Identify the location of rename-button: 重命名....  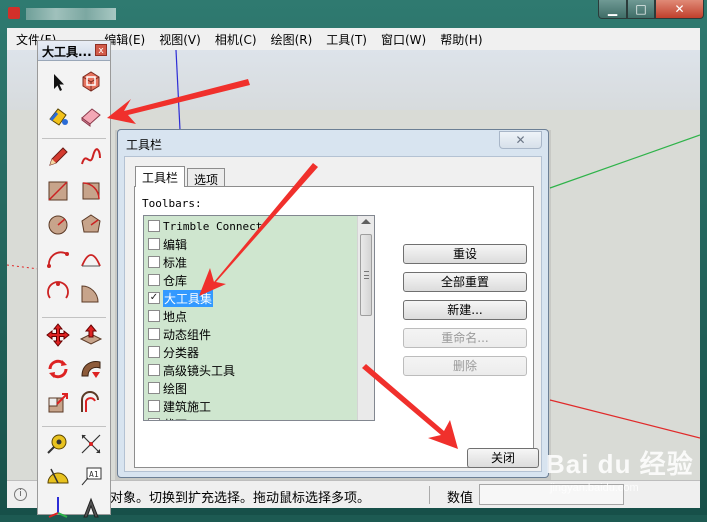
(465, 338).